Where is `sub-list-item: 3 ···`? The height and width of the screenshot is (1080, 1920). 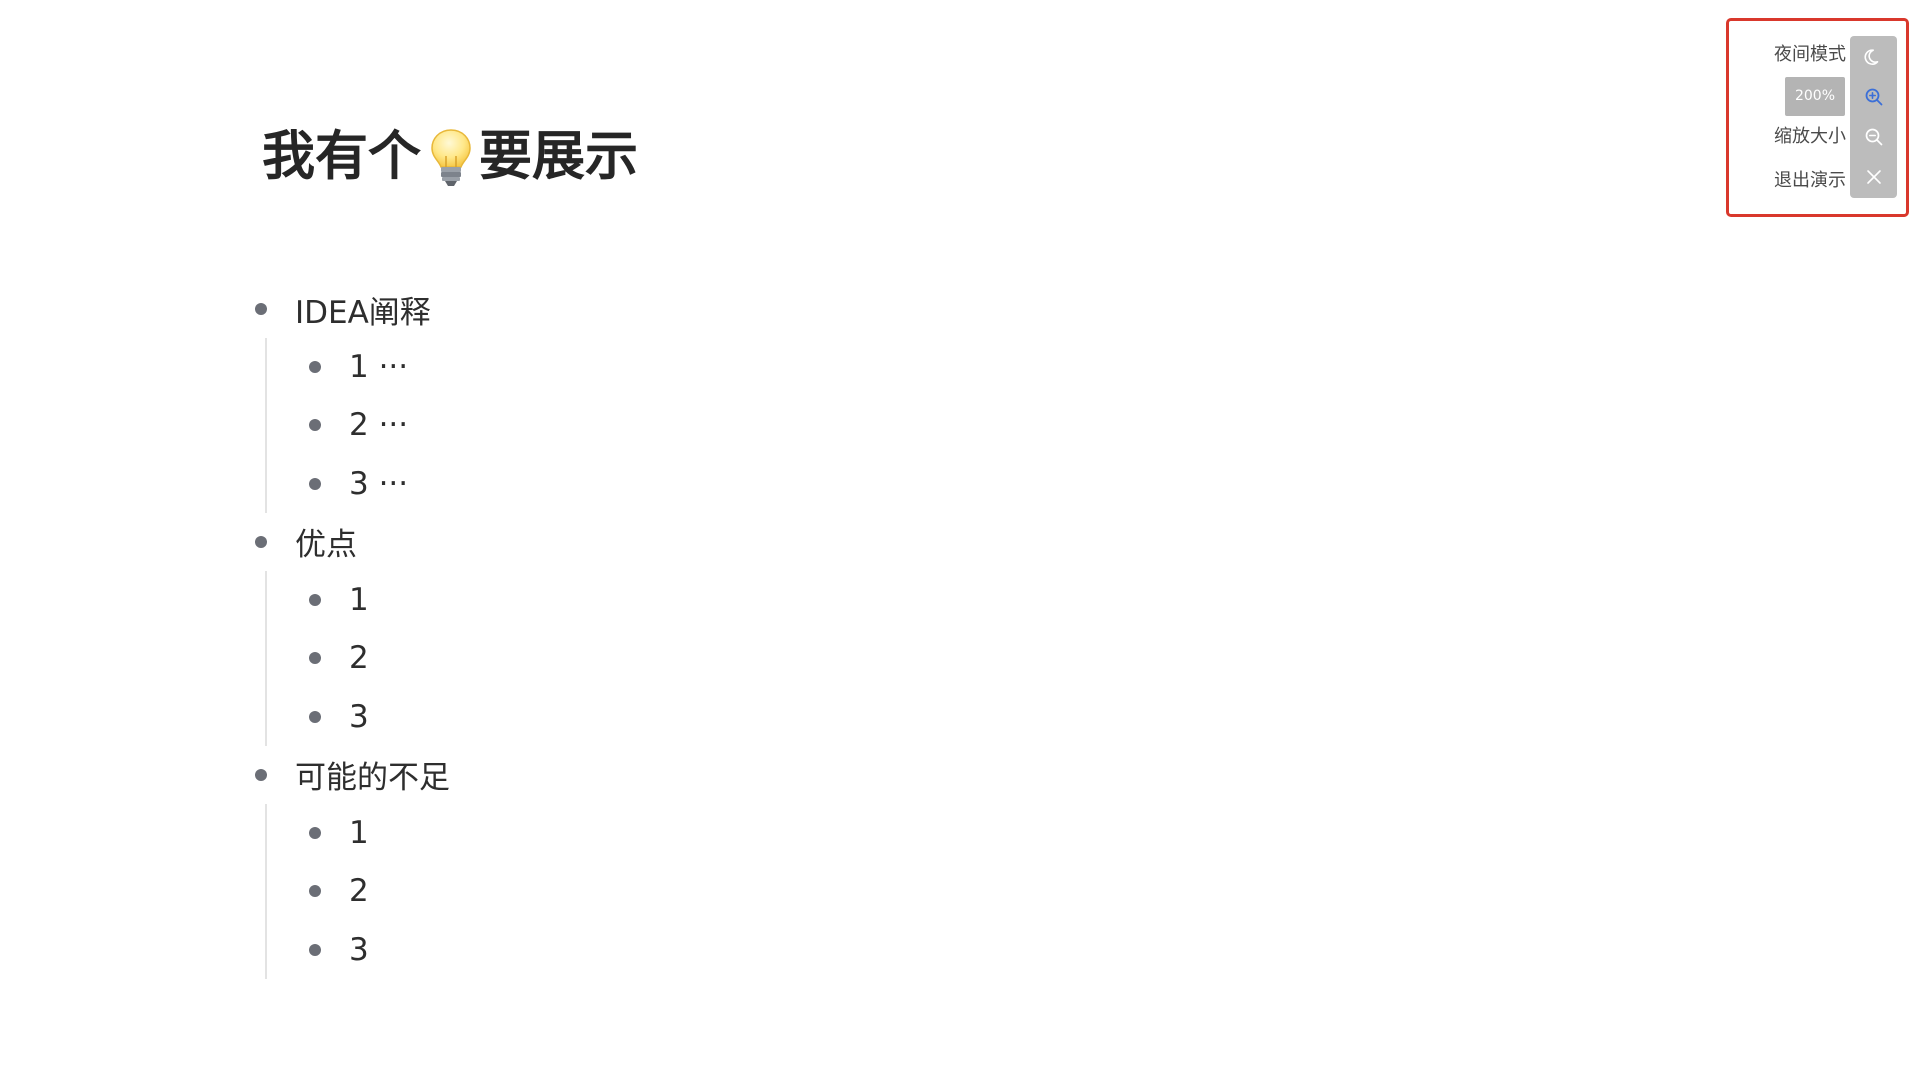
sub-list-item: 3 ··· is located at coordinates (379, 484).